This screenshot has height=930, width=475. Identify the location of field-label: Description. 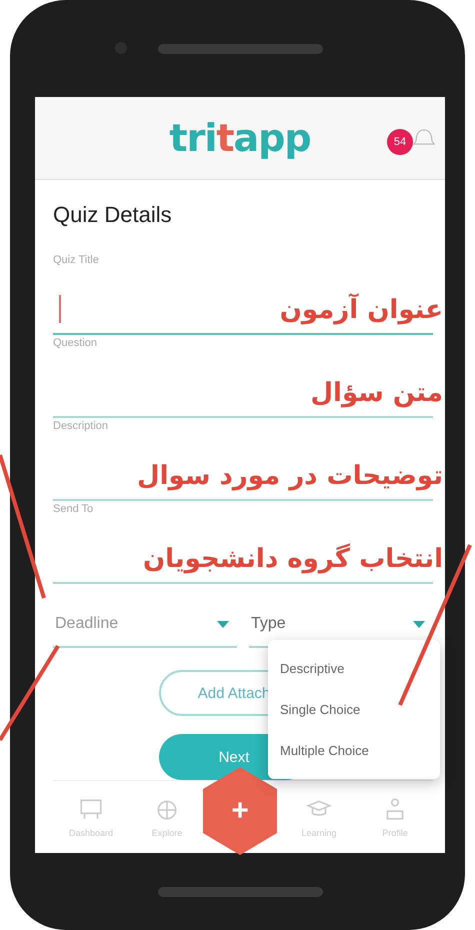
(81, 426).